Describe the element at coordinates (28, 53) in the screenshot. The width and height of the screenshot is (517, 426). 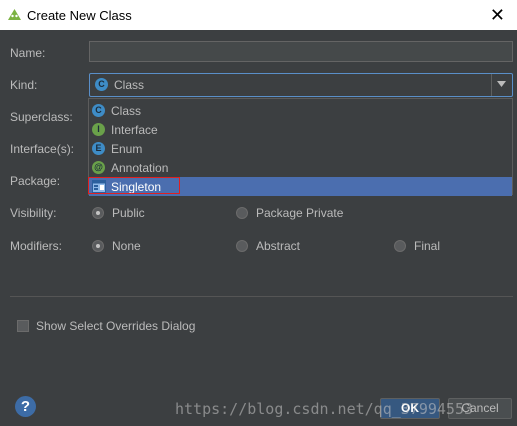
I see `name-label: Name:` at that location.